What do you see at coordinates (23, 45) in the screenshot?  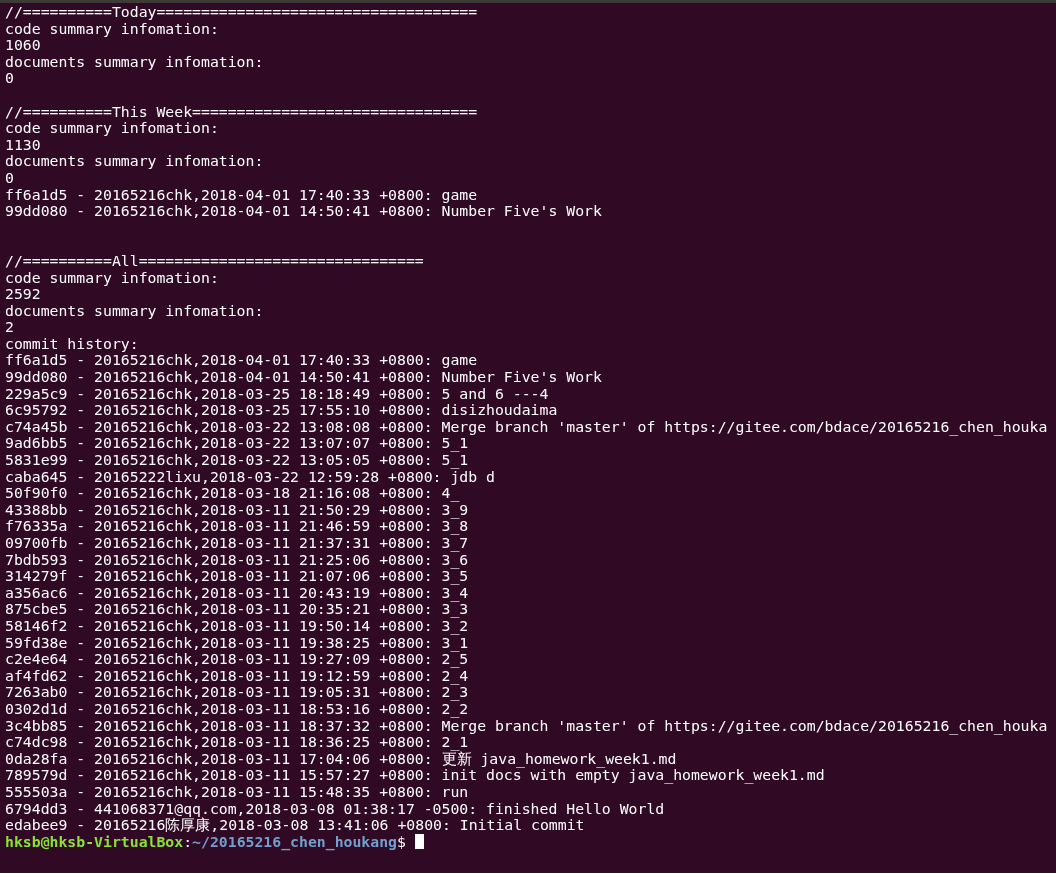 I see `terminal-line: 1060` at bounding box center [23, 45].